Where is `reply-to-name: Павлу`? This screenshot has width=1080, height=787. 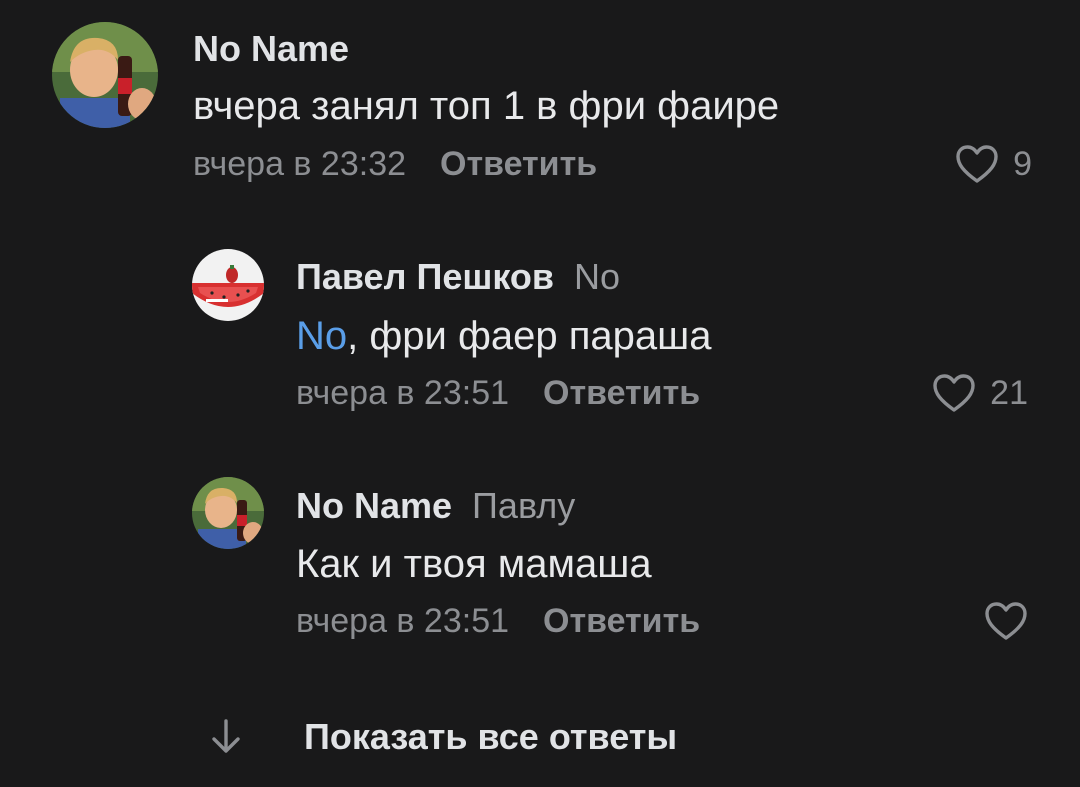 reply-to-name: Павлу is located at coordinates (523, 505).